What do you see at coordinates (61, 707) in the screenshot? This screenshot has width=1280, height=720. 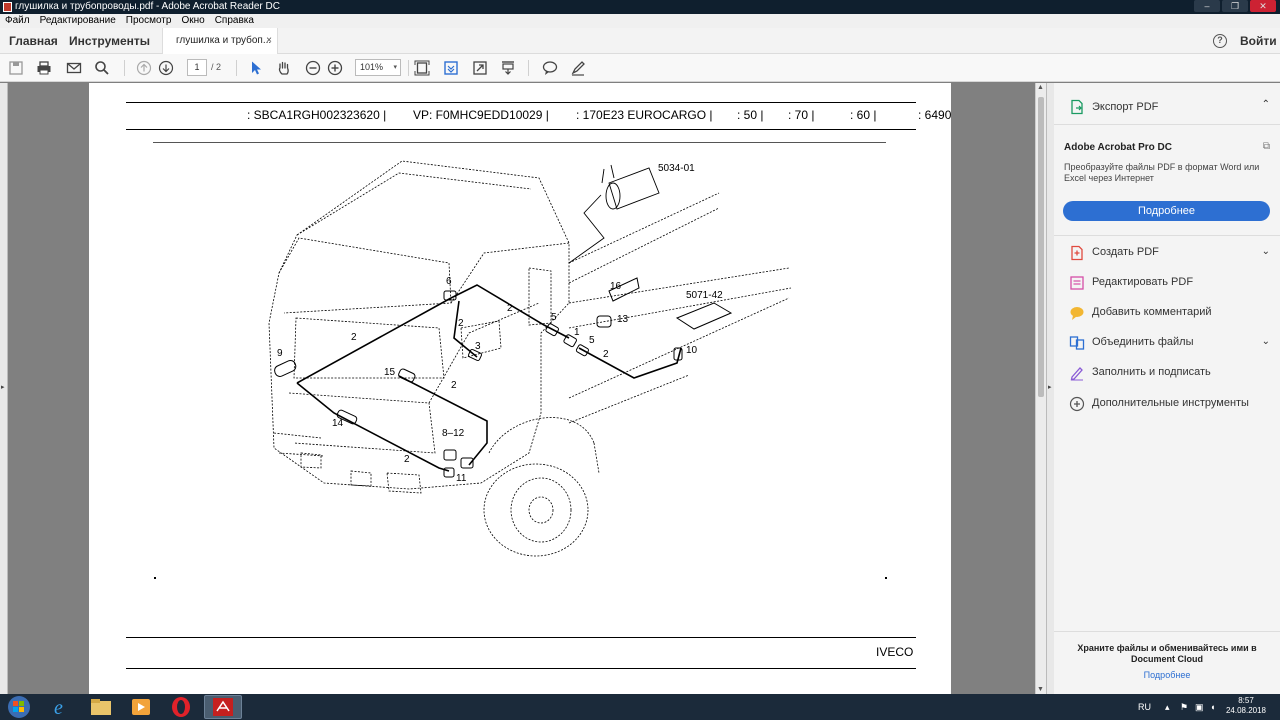 I see `ie-taskbar-icon: e` at bounding box center [61, 707].